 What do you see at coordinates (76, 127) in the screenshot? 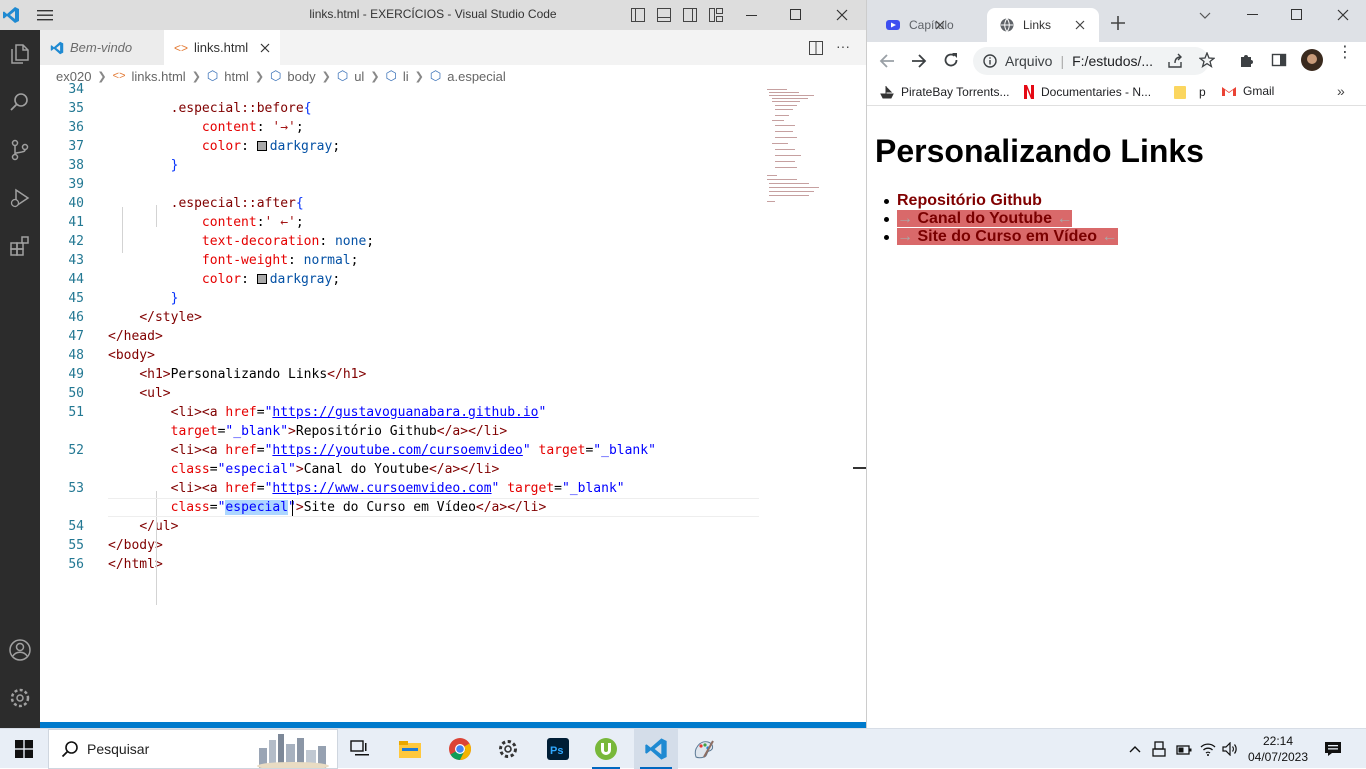
I see `line-number: 36` at bounding box center [76, 127].